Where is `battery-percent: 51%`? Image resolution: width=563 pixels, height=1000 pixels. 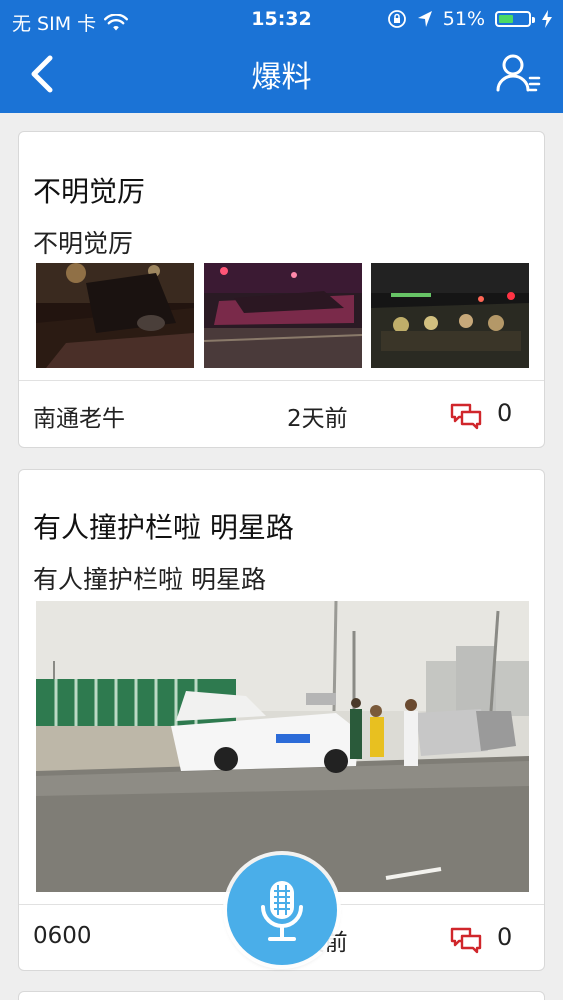 battery-percent: 51% is located at coordinates (463, 19).